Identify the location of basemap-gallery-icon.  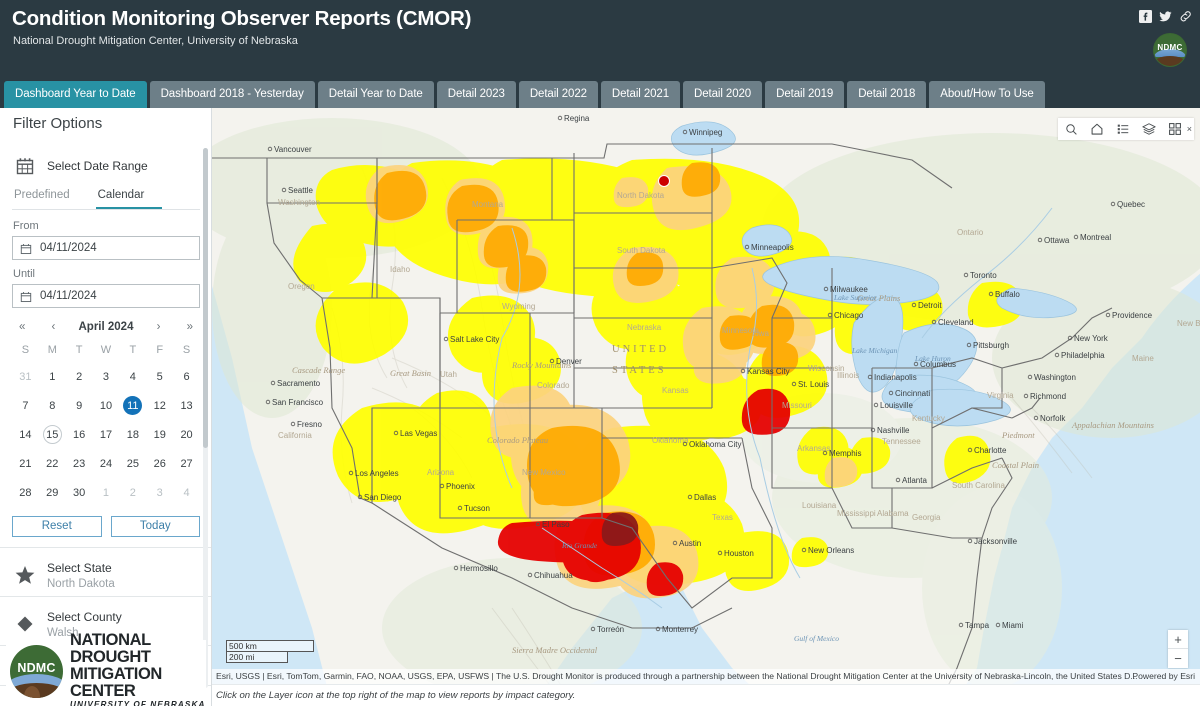
(1175, 129).